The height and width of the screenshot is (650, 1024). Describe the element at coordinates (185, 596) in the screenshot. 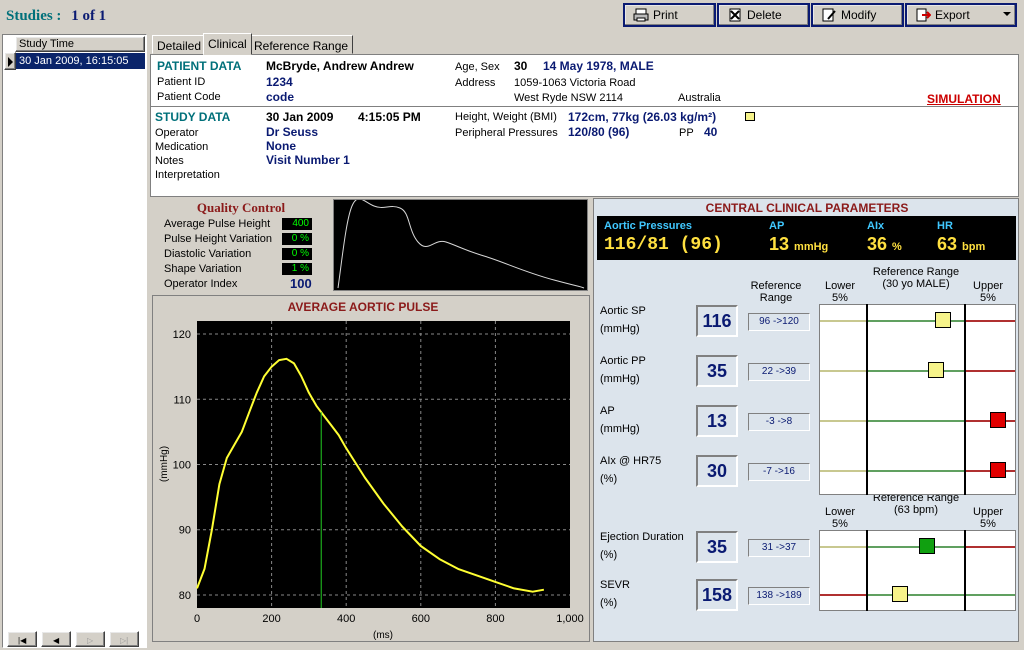

I see `y-tick-label: 80` at that location.